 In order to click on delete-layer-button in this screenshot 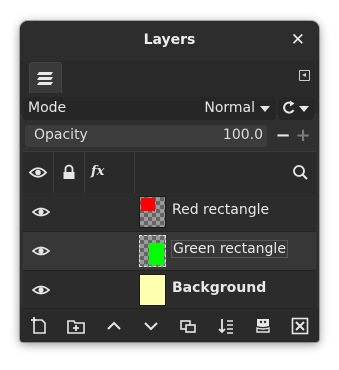, I will do `click(300, 326)`.